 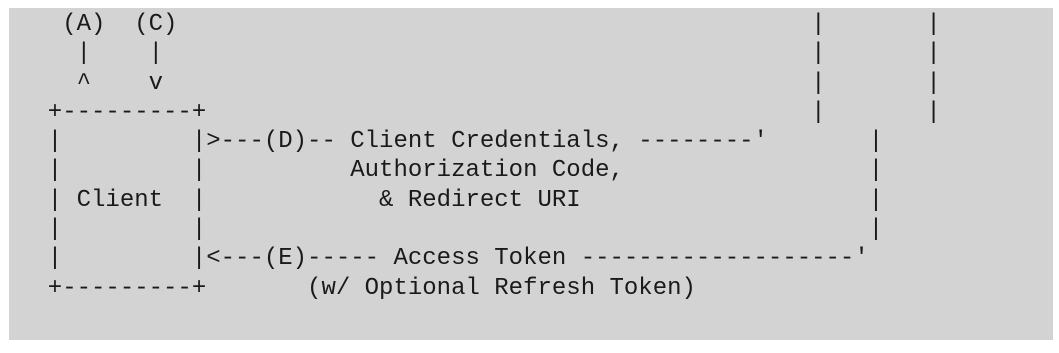 I want to click on diagram-line: | | Authorization Code, |, so click(x=451, y=171).